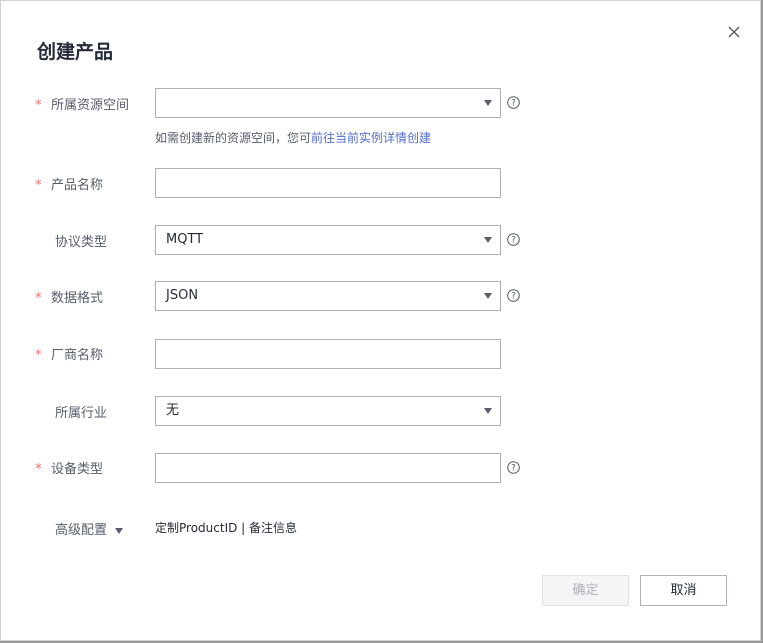 Image resolution: width=763 pixels, height=643 pixels. Describe the element at coordinates (185, 239) in the screenshot. I see `protocol-value: MQTT` at that location.